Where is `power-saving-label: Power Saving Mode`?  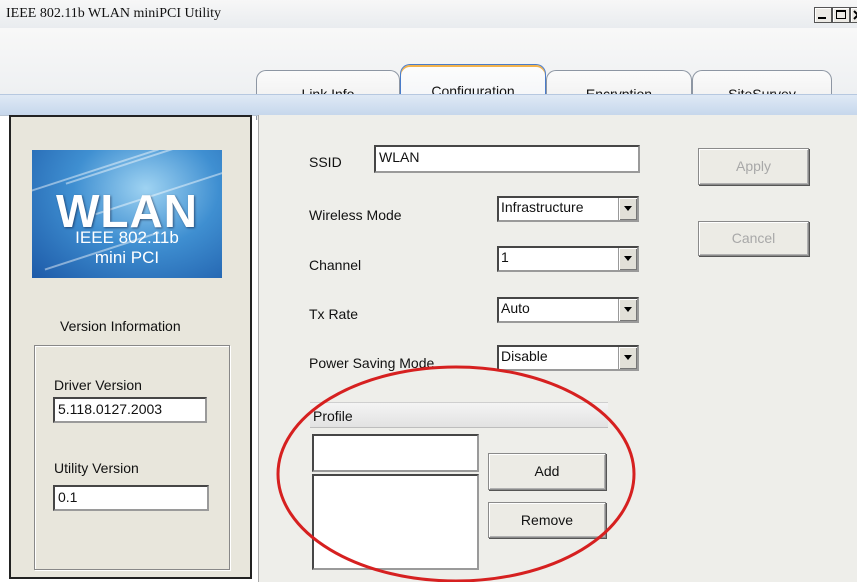 power-saving-label: Power Saving Mode is located at coordinates (372, 363).